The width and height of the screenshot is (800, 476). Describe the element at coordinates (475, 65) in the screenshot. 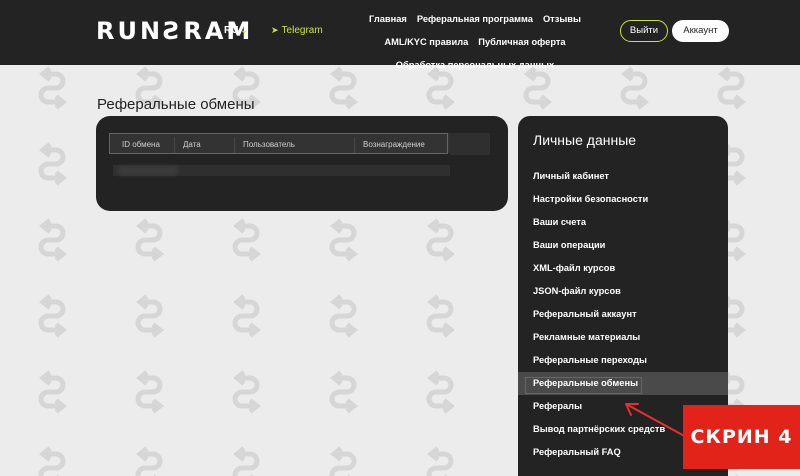

I see `nav-personal-data: Обработка персональных данных` at that location.